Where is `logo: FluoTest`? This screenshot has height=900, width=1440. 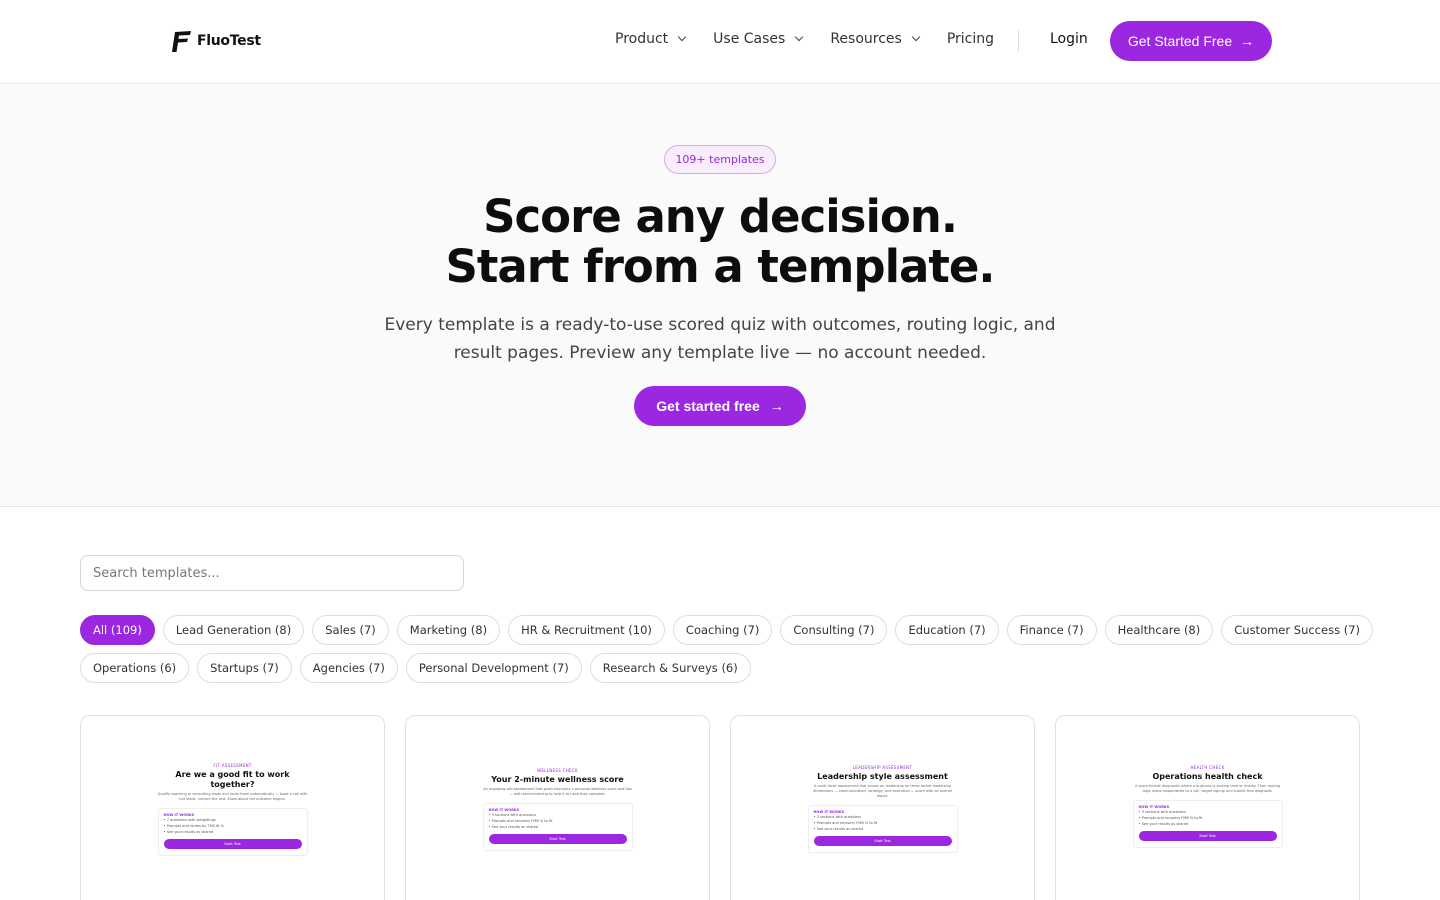
logo: FluoTest is located at coordinates (215, 41).